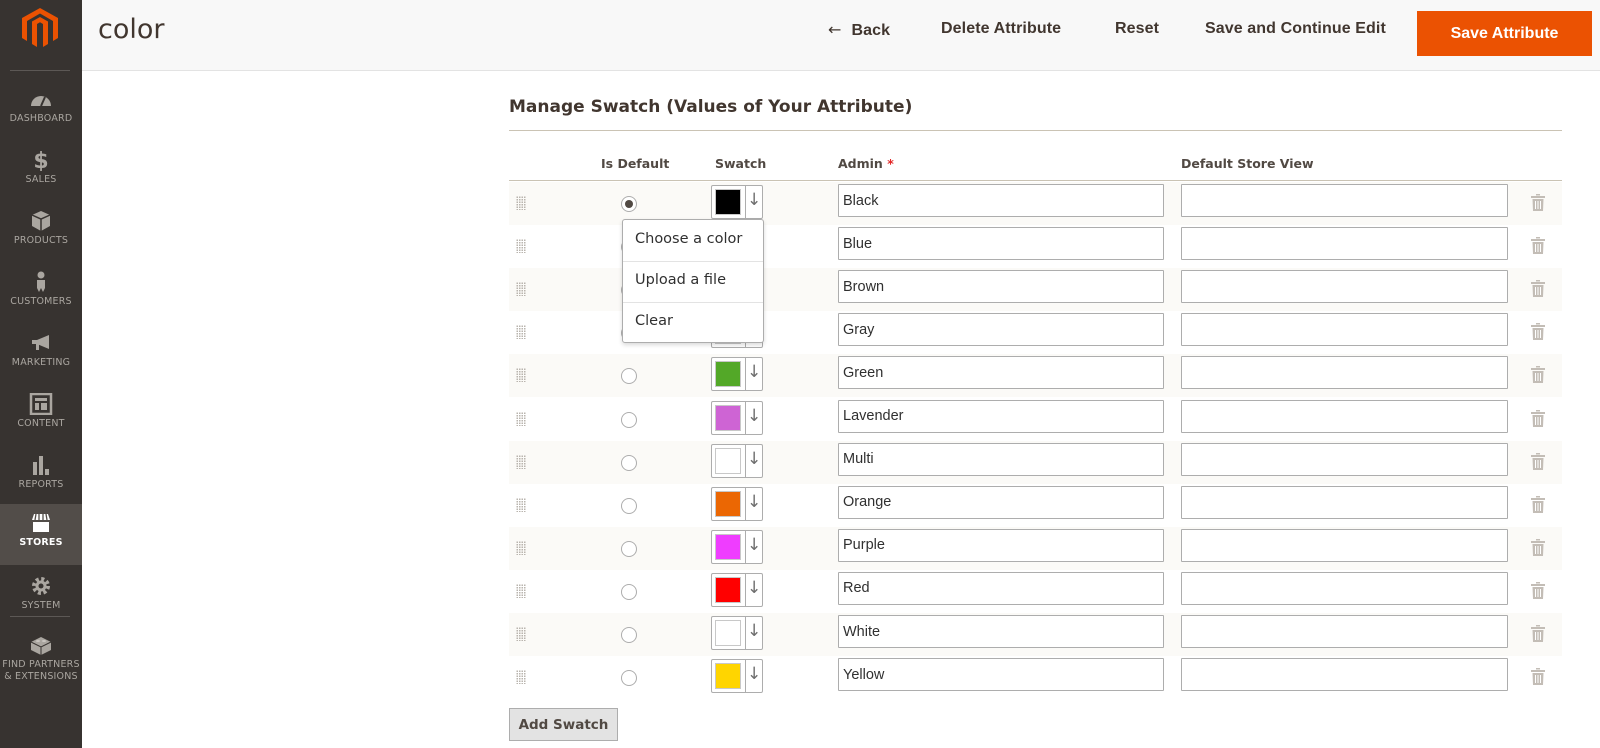  Describe the element at coordinates (41, 354) in the screenshot. I see `sidebar-item-marketing: MARKETING` at that location.